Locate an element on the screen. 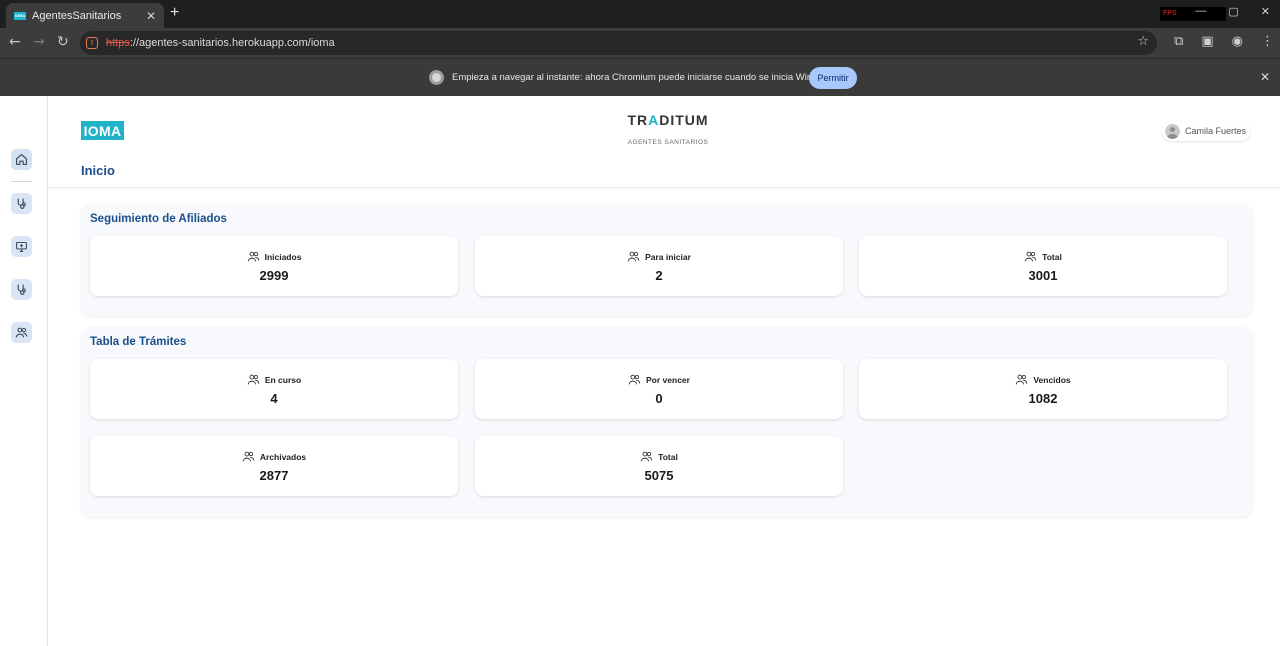 The height and width of the screenshot is (646, 1280). back-icon: ← is located at coordinates (15, 42).